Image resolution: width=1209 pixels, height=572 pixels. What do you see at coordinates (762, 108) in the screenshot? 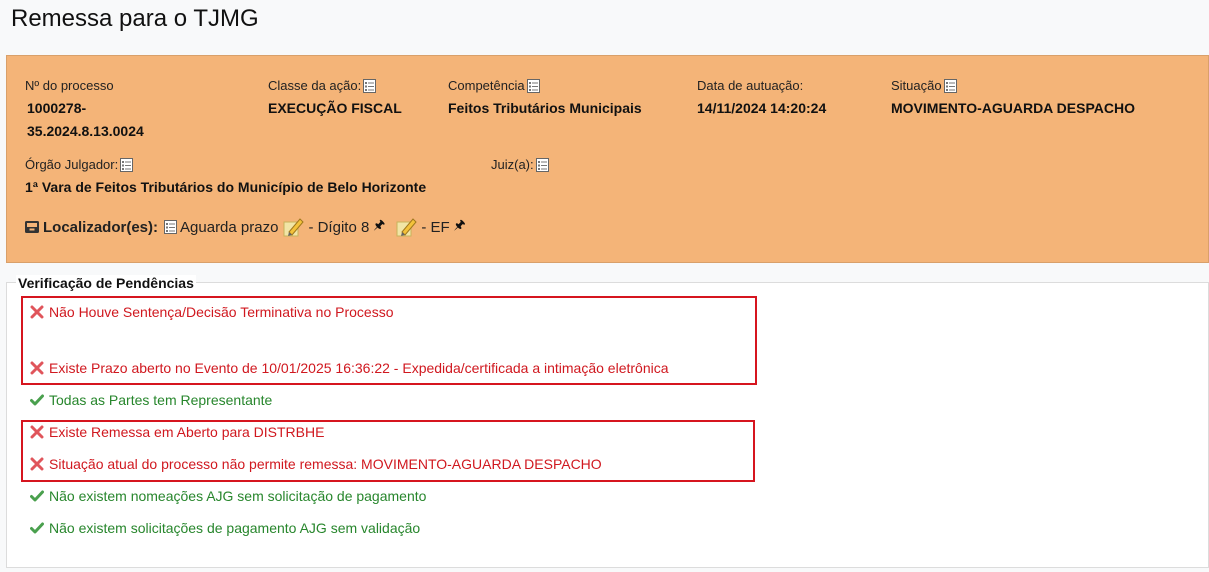
I see `data-autuacao-value: 14/11/2024 14:20:24` at bounding box center [762, 108].